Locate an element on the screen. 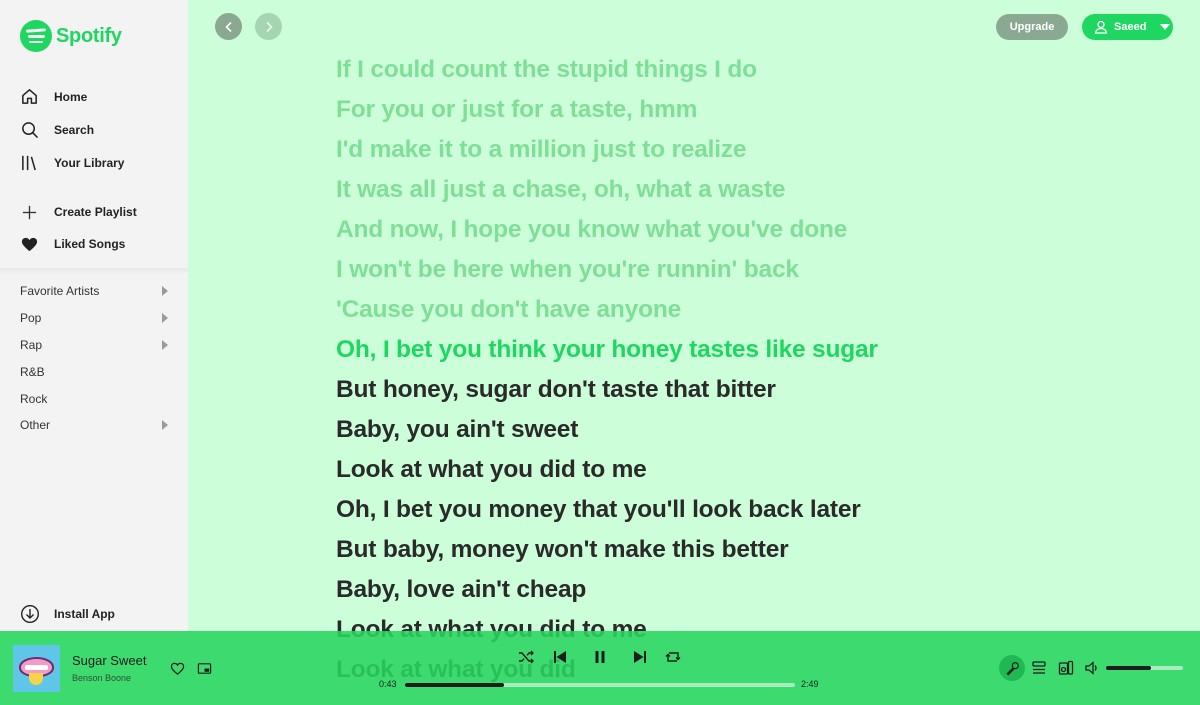 The image size is (1200, 705). repeat-icon is located at coordinates (673, 657).